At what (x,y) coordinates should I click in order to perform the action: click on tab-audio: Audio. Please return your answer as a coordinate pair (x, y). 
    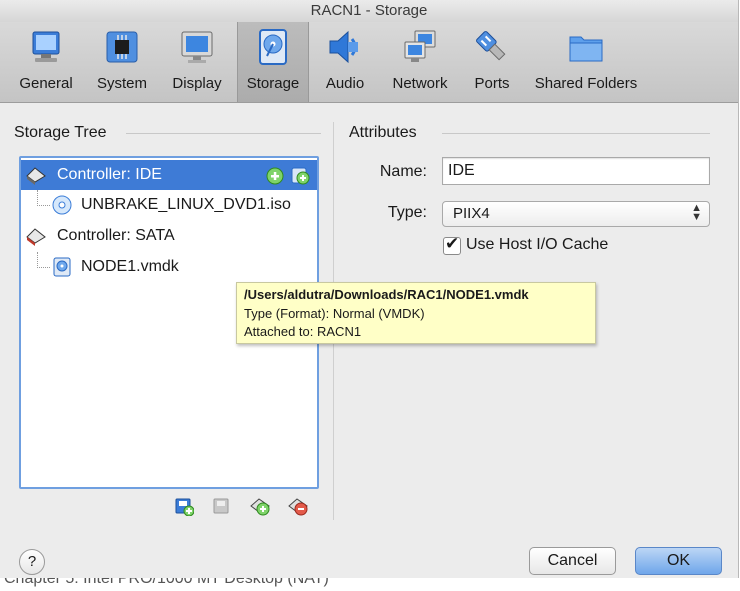
    Looking at the image, I should click on (345, 62).